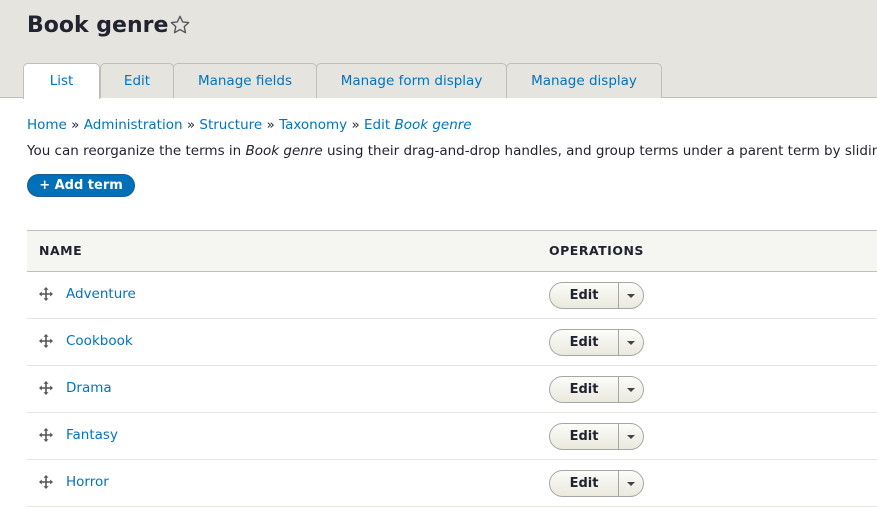 This screenshot has width=877, height=507. What do you see at coordinates (452, 483) in the screenshot?
I see `table-row: Horror Edit` at bounding box center [452, 483].